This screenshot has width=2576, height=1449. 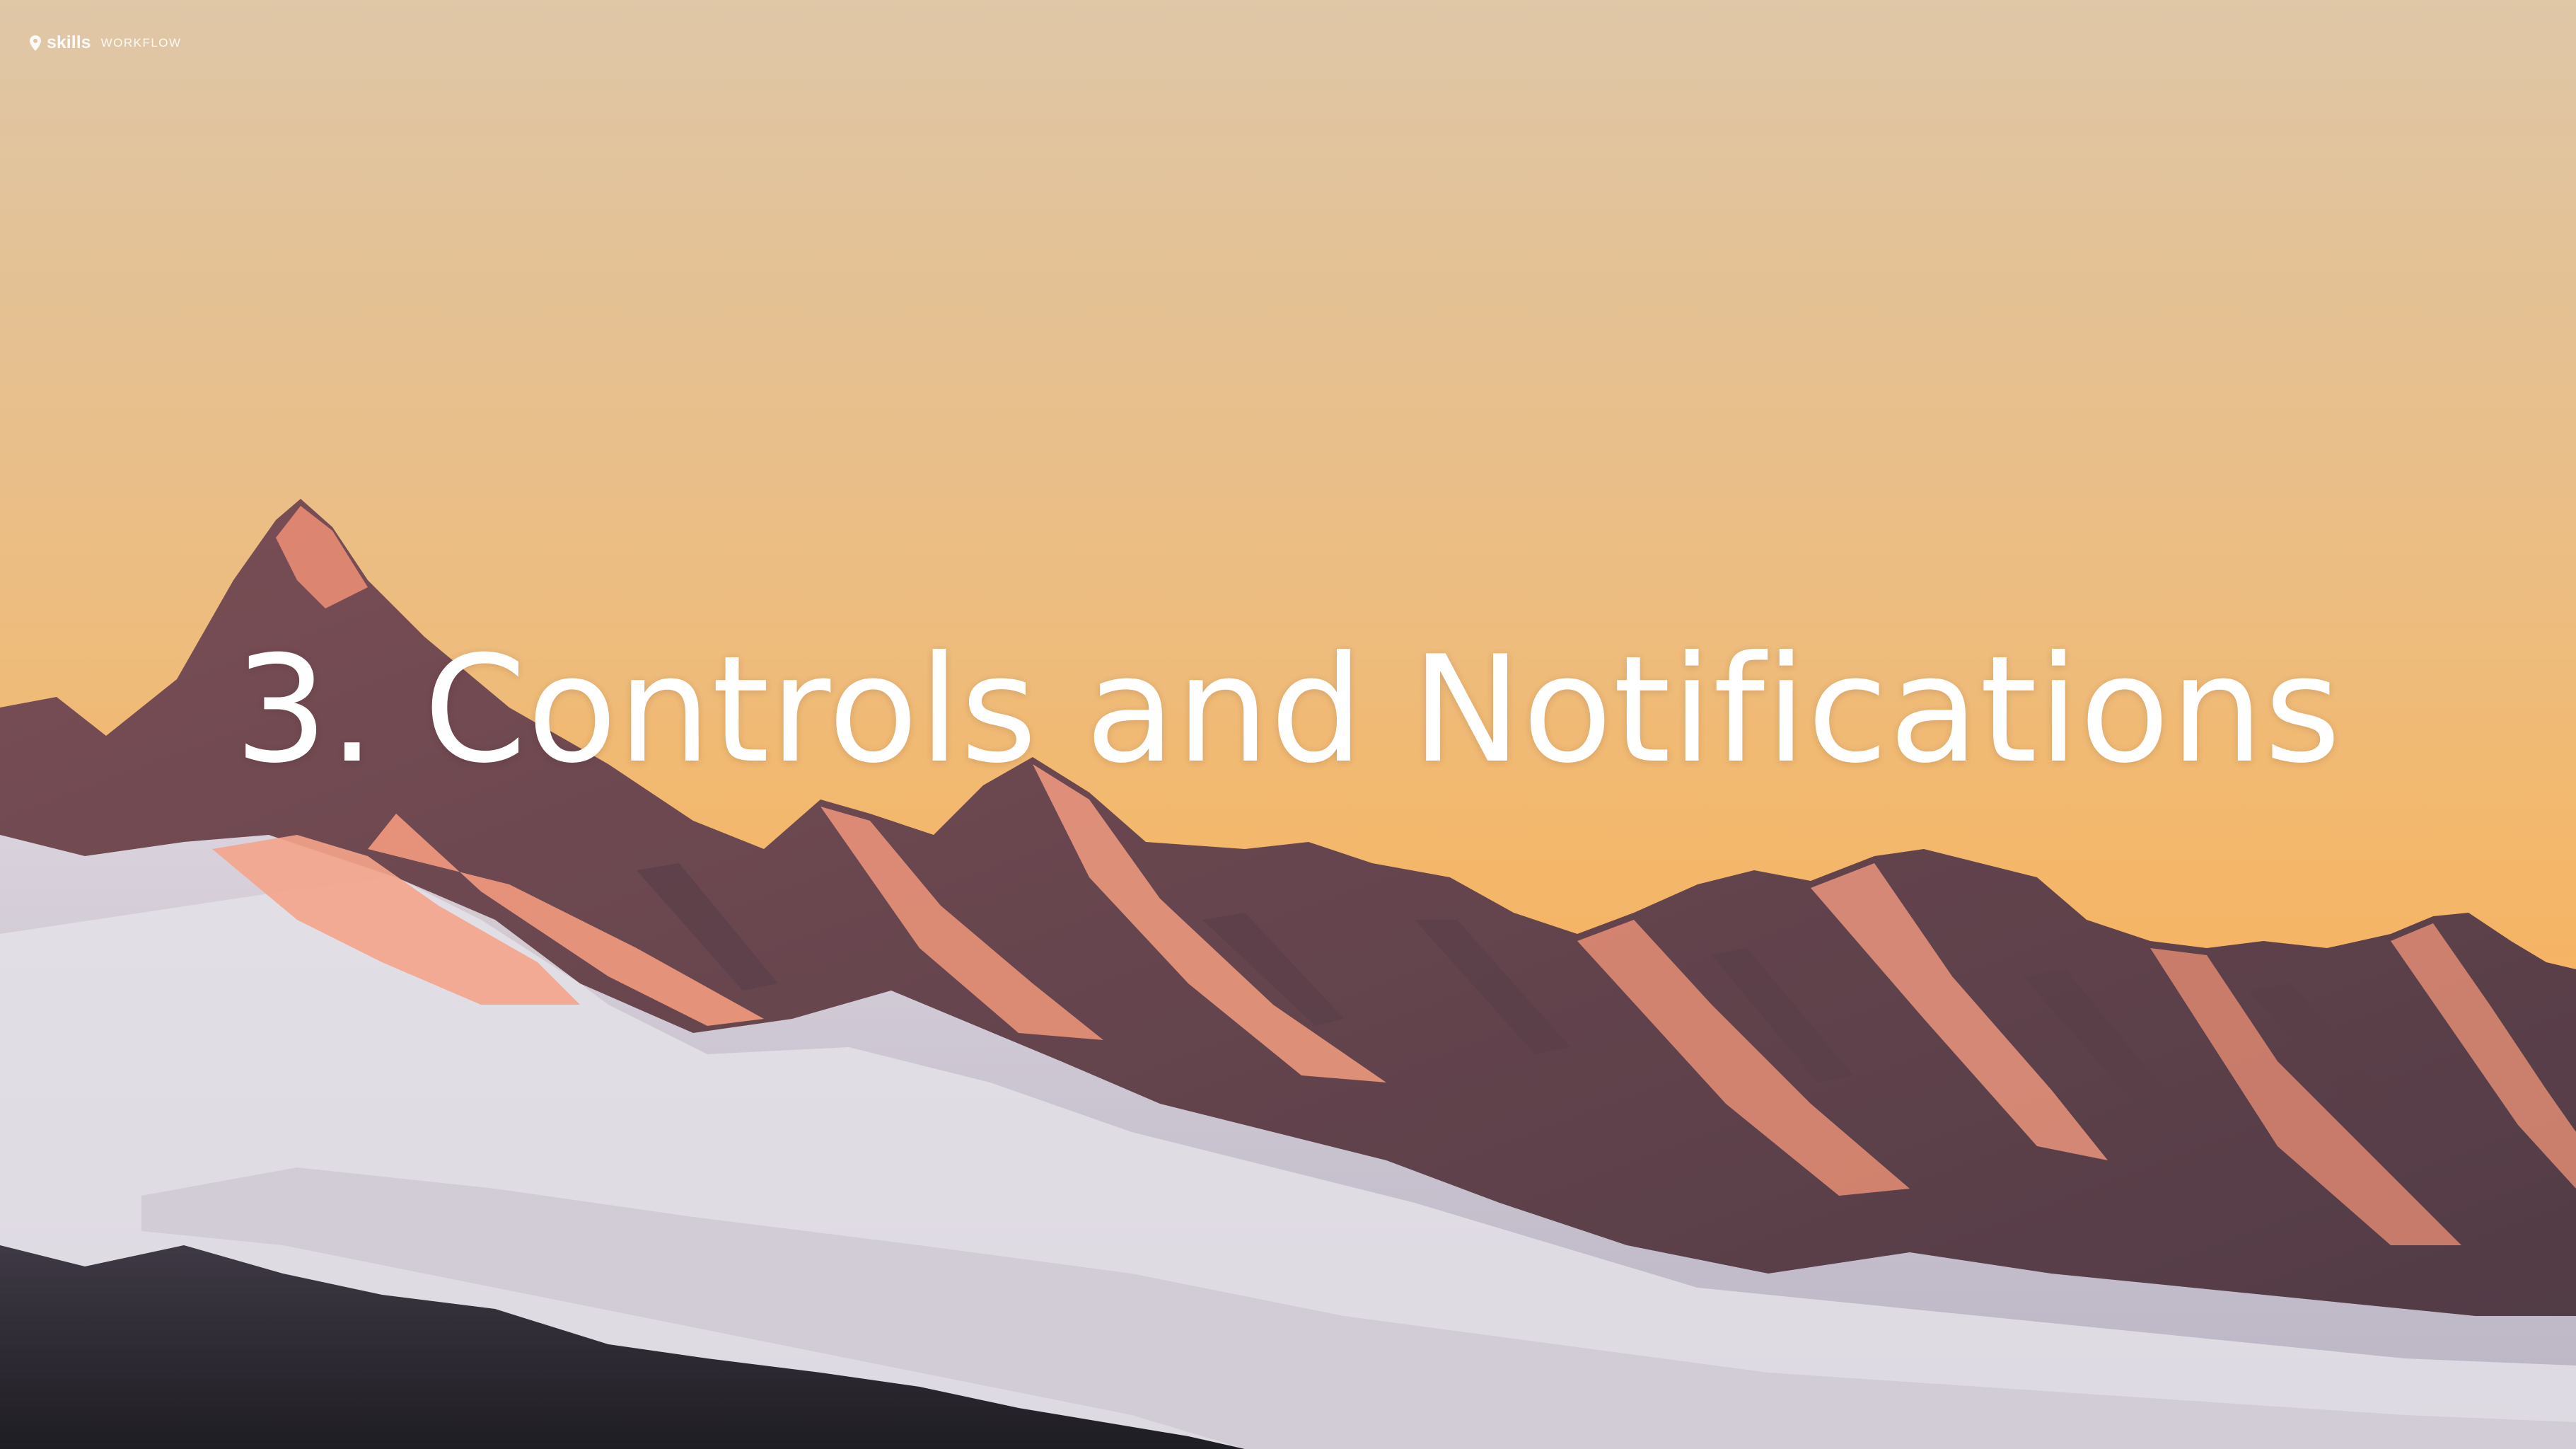 What do you see at coordinates (69, 42) in the screenshot?
I see `brand-name: skills` at bounding box center [69, 42].